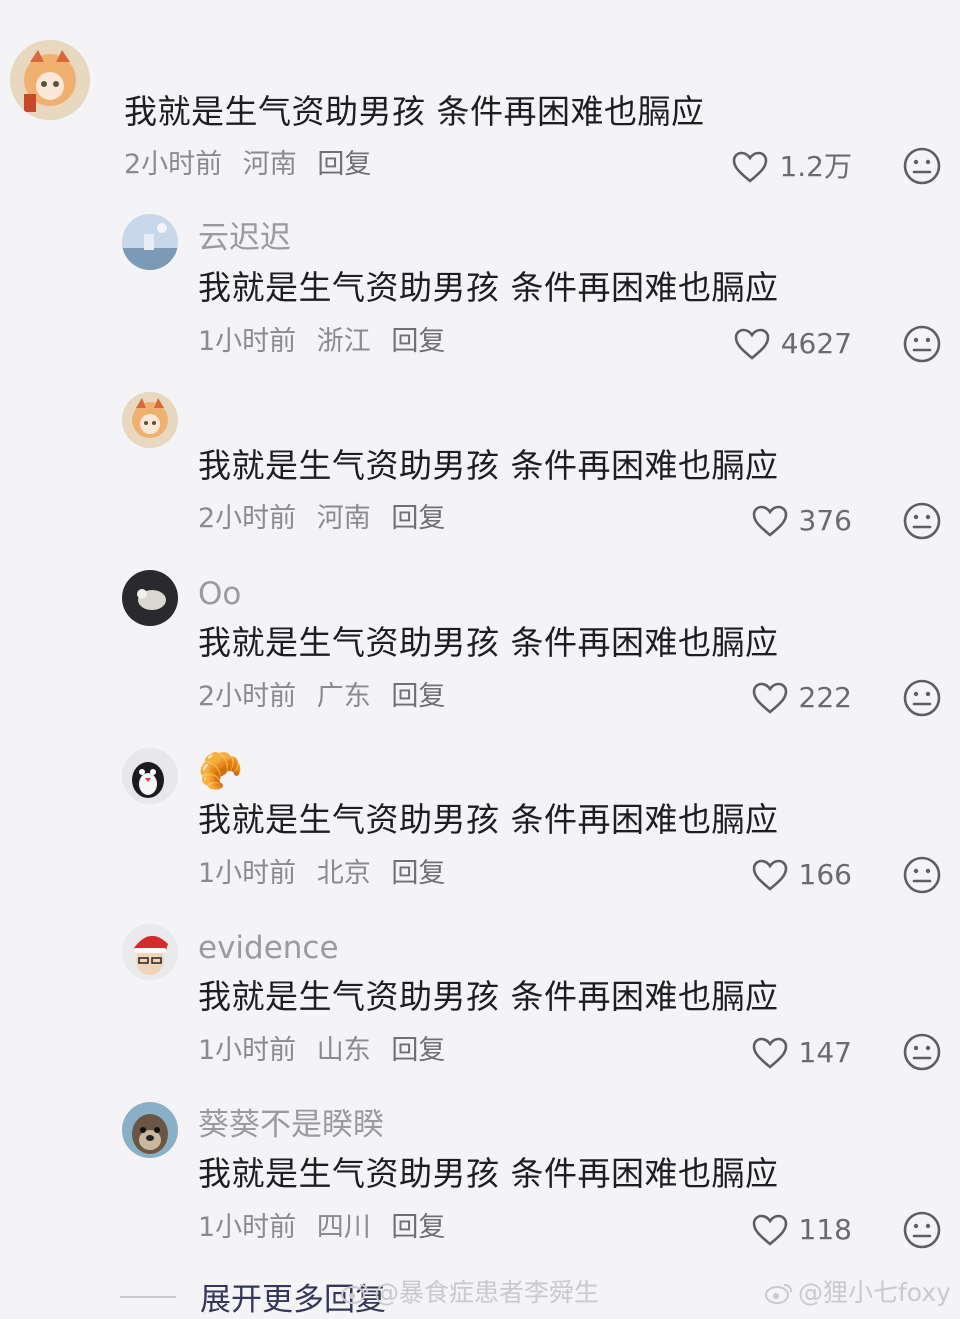 This screenshot has height=1319, width=960. I want to click on watermark: @狸小七foxy, so click(857, 1293).